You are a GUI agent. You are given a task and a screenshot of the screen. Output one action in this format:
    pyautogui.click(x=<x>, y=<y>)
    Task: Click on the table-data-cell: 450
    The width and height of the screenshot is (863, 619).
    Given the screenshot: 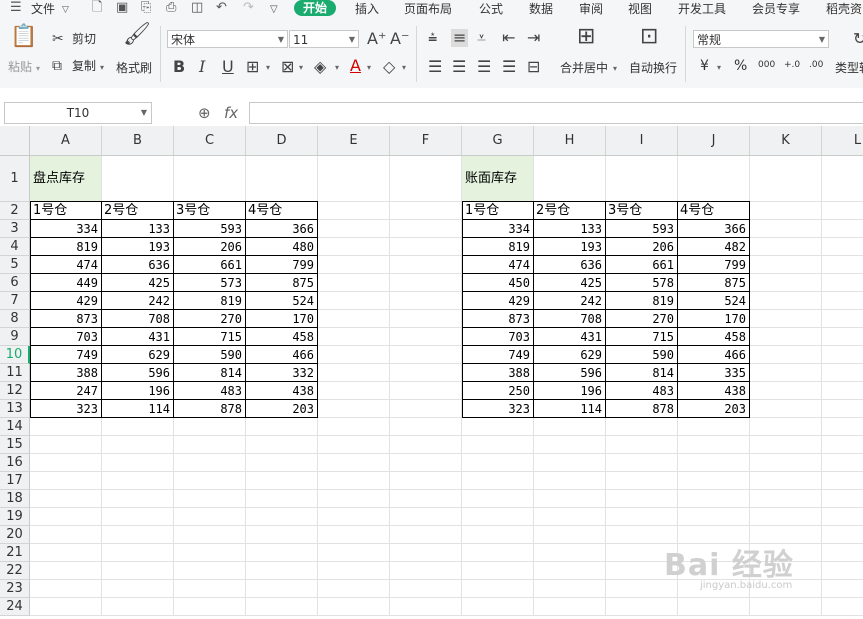 What is the action you would take?
    pyautogui.click(x=498, y=282)
    